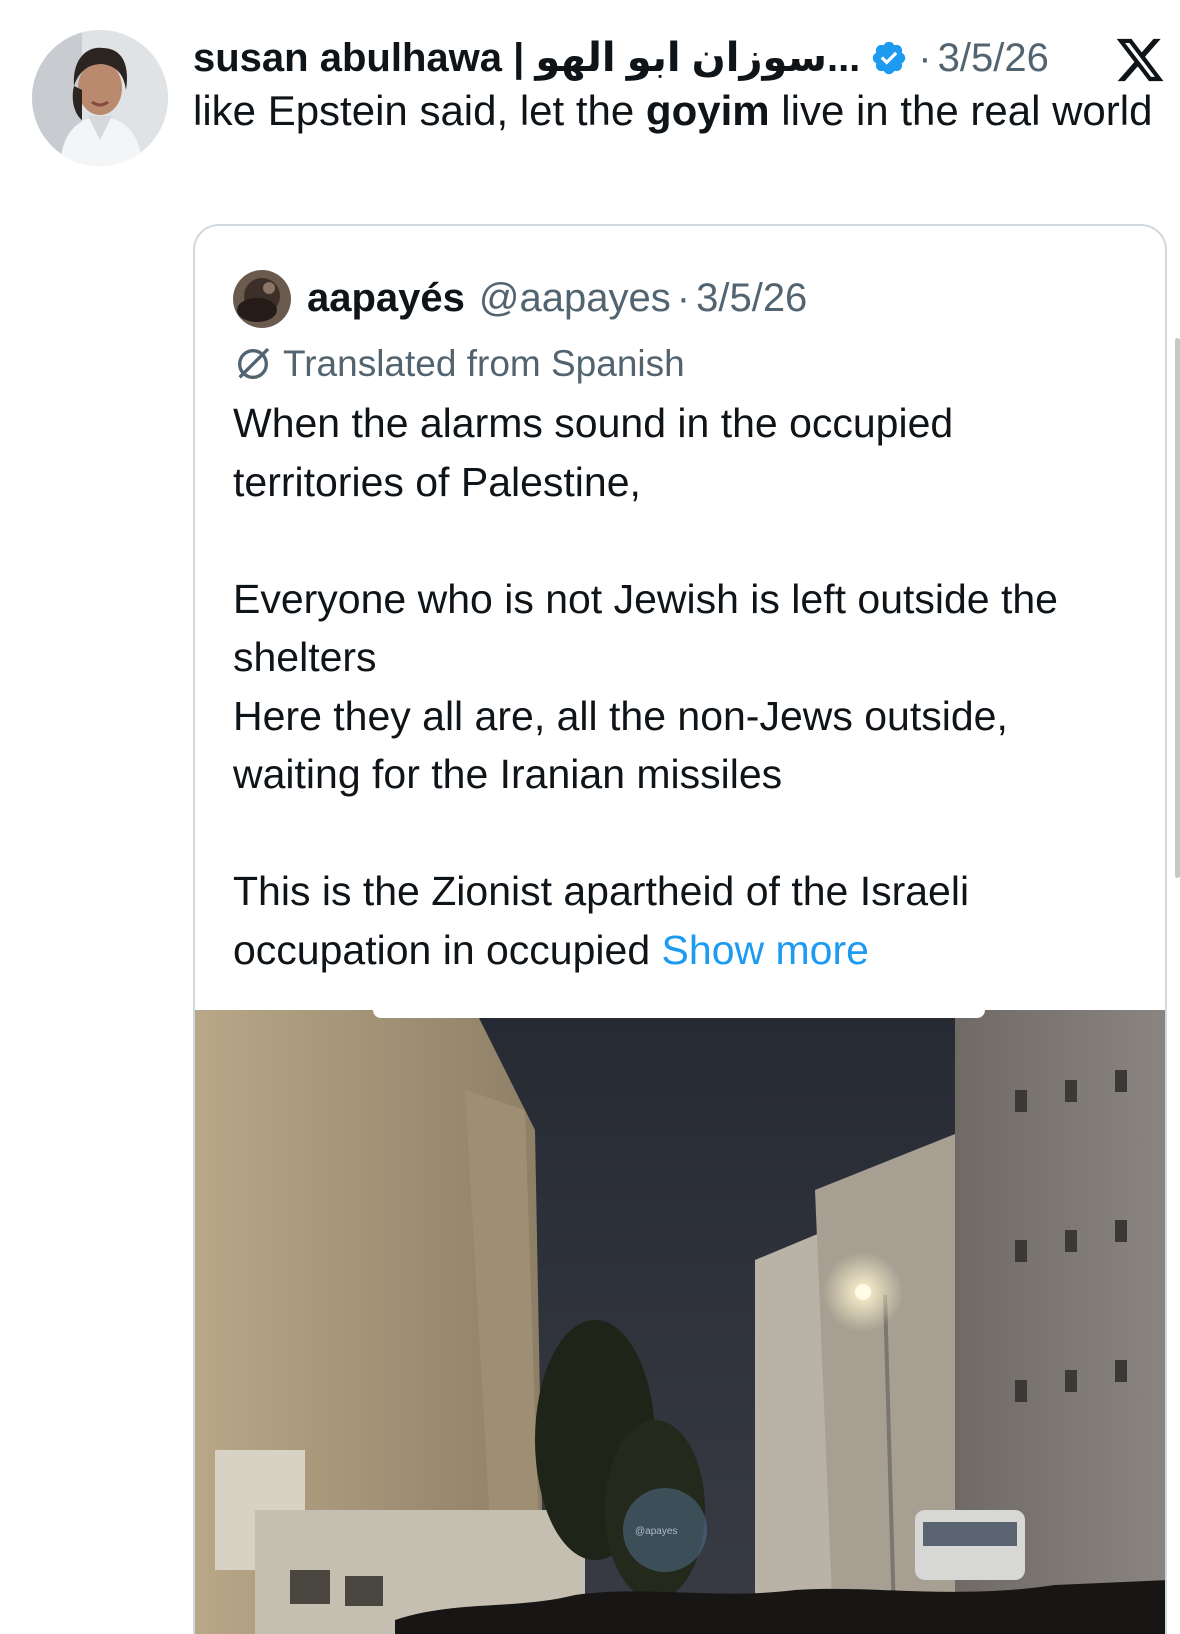  Describe the element at coordinates (707, 110) in the screenshot. I see `tweet-text-bold: goyim` at that location.